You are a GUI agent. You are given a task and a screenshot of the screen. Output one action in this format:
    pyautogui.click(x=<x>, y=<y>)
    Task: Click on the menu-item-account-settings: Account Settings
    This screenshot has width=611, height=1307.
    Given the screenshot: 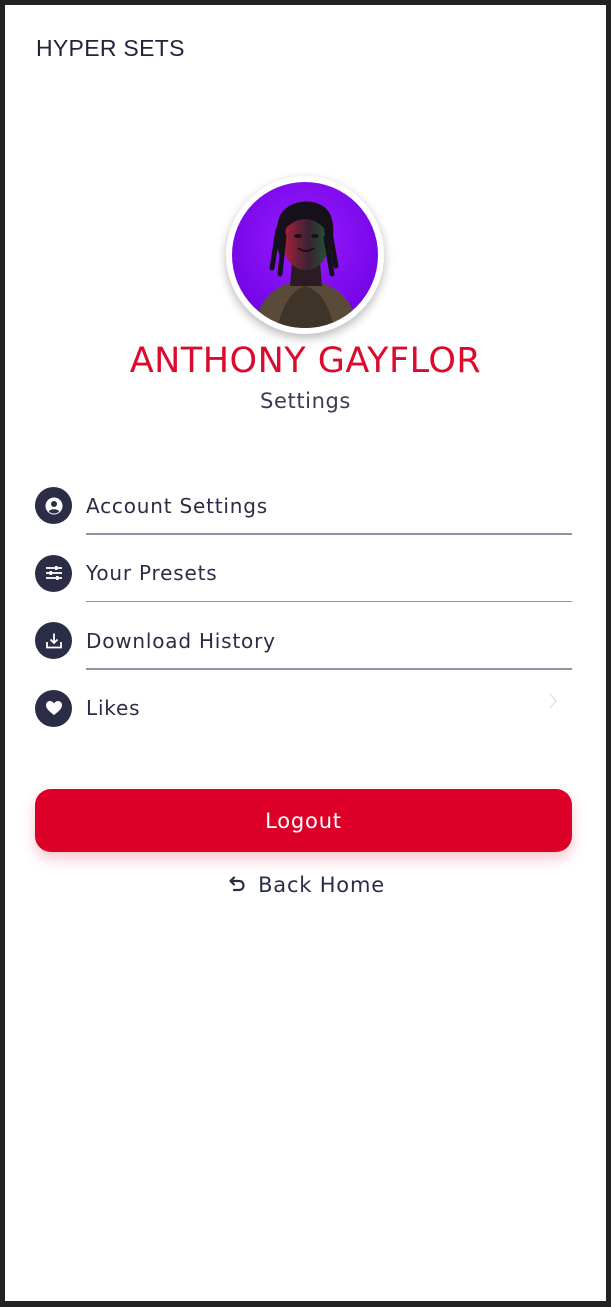 What is the action you would take?
    pyautogui.click(x=303, y=509)
    